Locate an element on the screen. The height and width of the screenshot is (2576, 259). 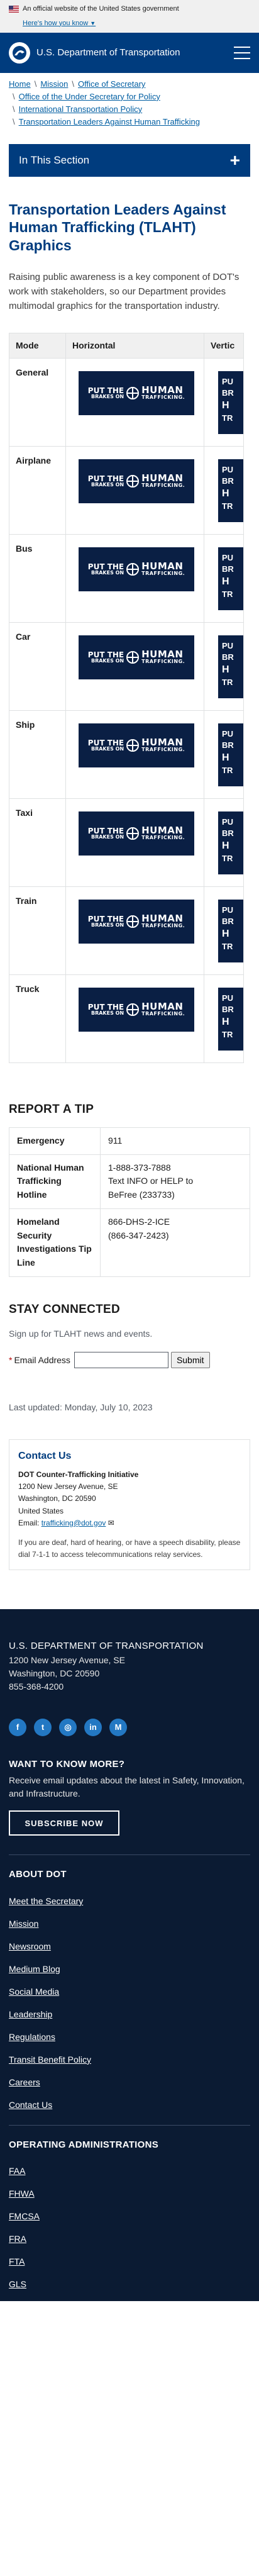
about-link: Regulations is located at coordinates (129, 2037).